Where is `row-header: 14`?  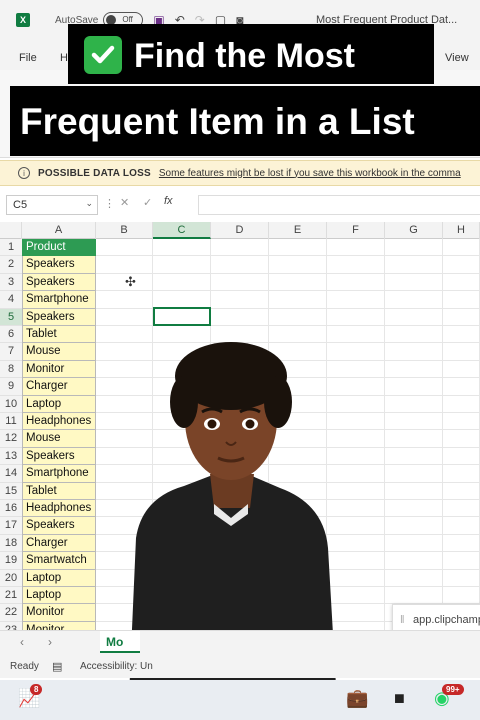
row-header: 14 is located at coordinates (11, 474).